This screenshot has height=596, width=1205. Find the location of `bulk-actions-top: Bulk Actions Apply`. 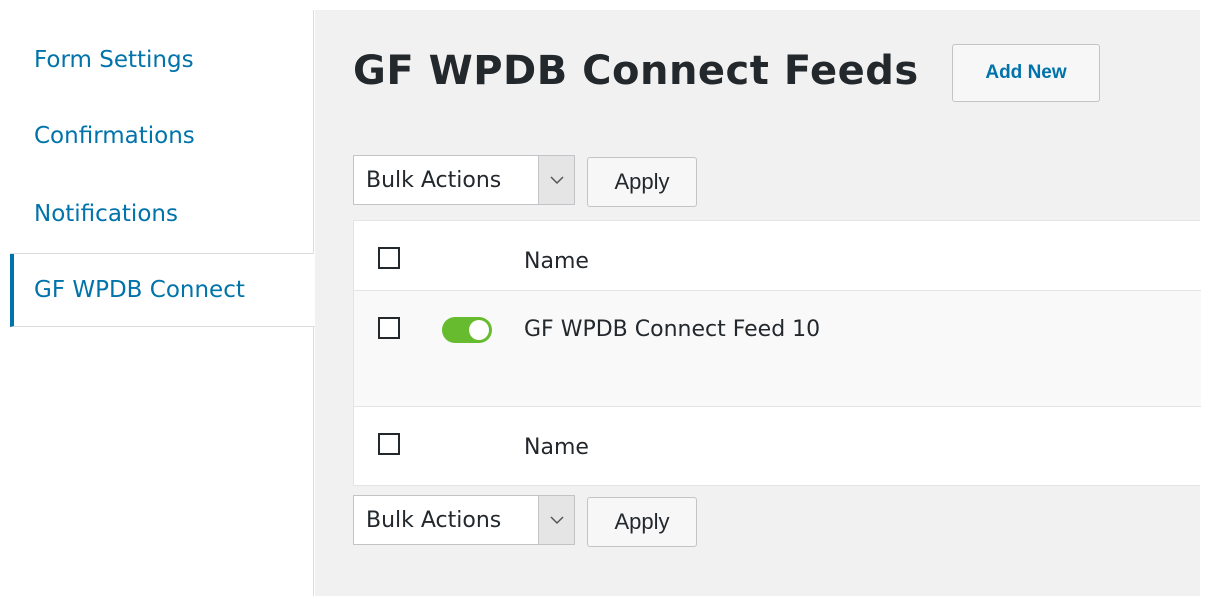

bulk-actions-top: Bulk Actions Apply is located at coordinates (563, 181).